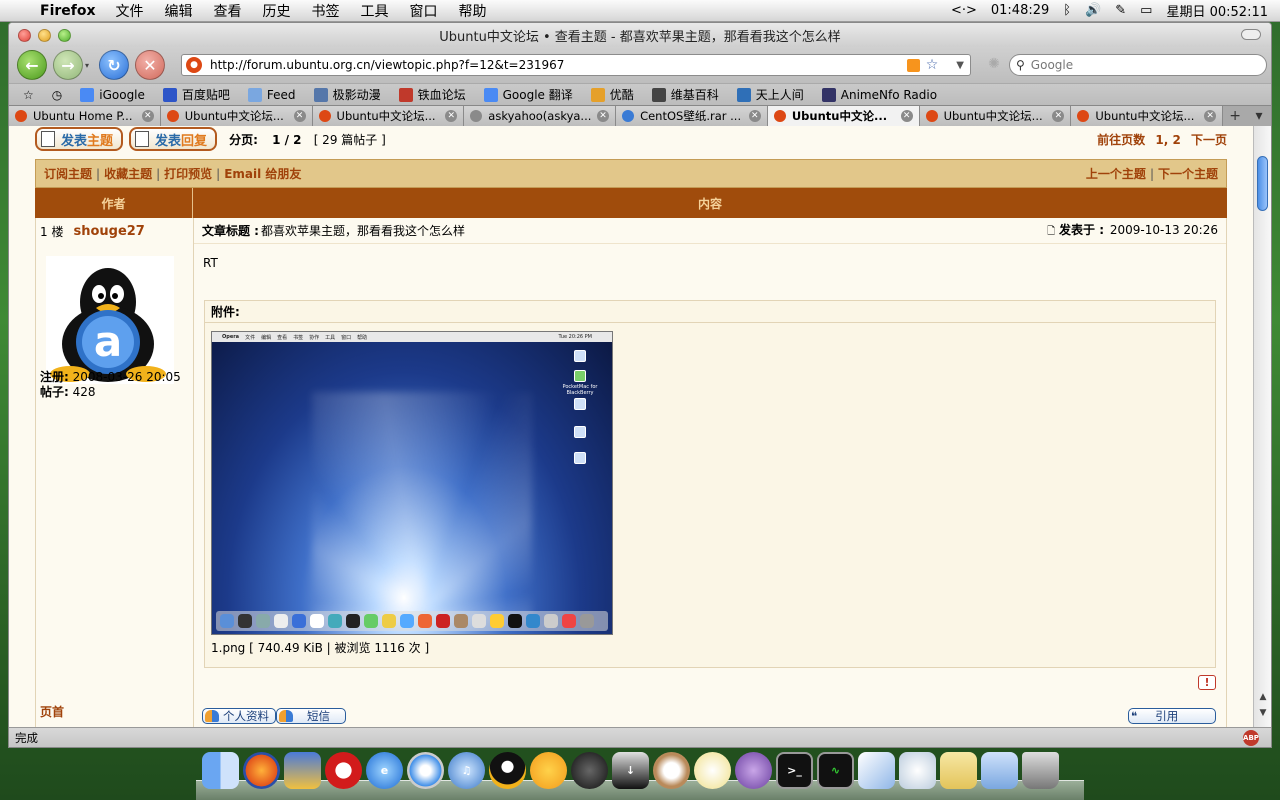  Describe the element at coordinates (110, 320) in the screenshot. I see `avatar: a` at that location.